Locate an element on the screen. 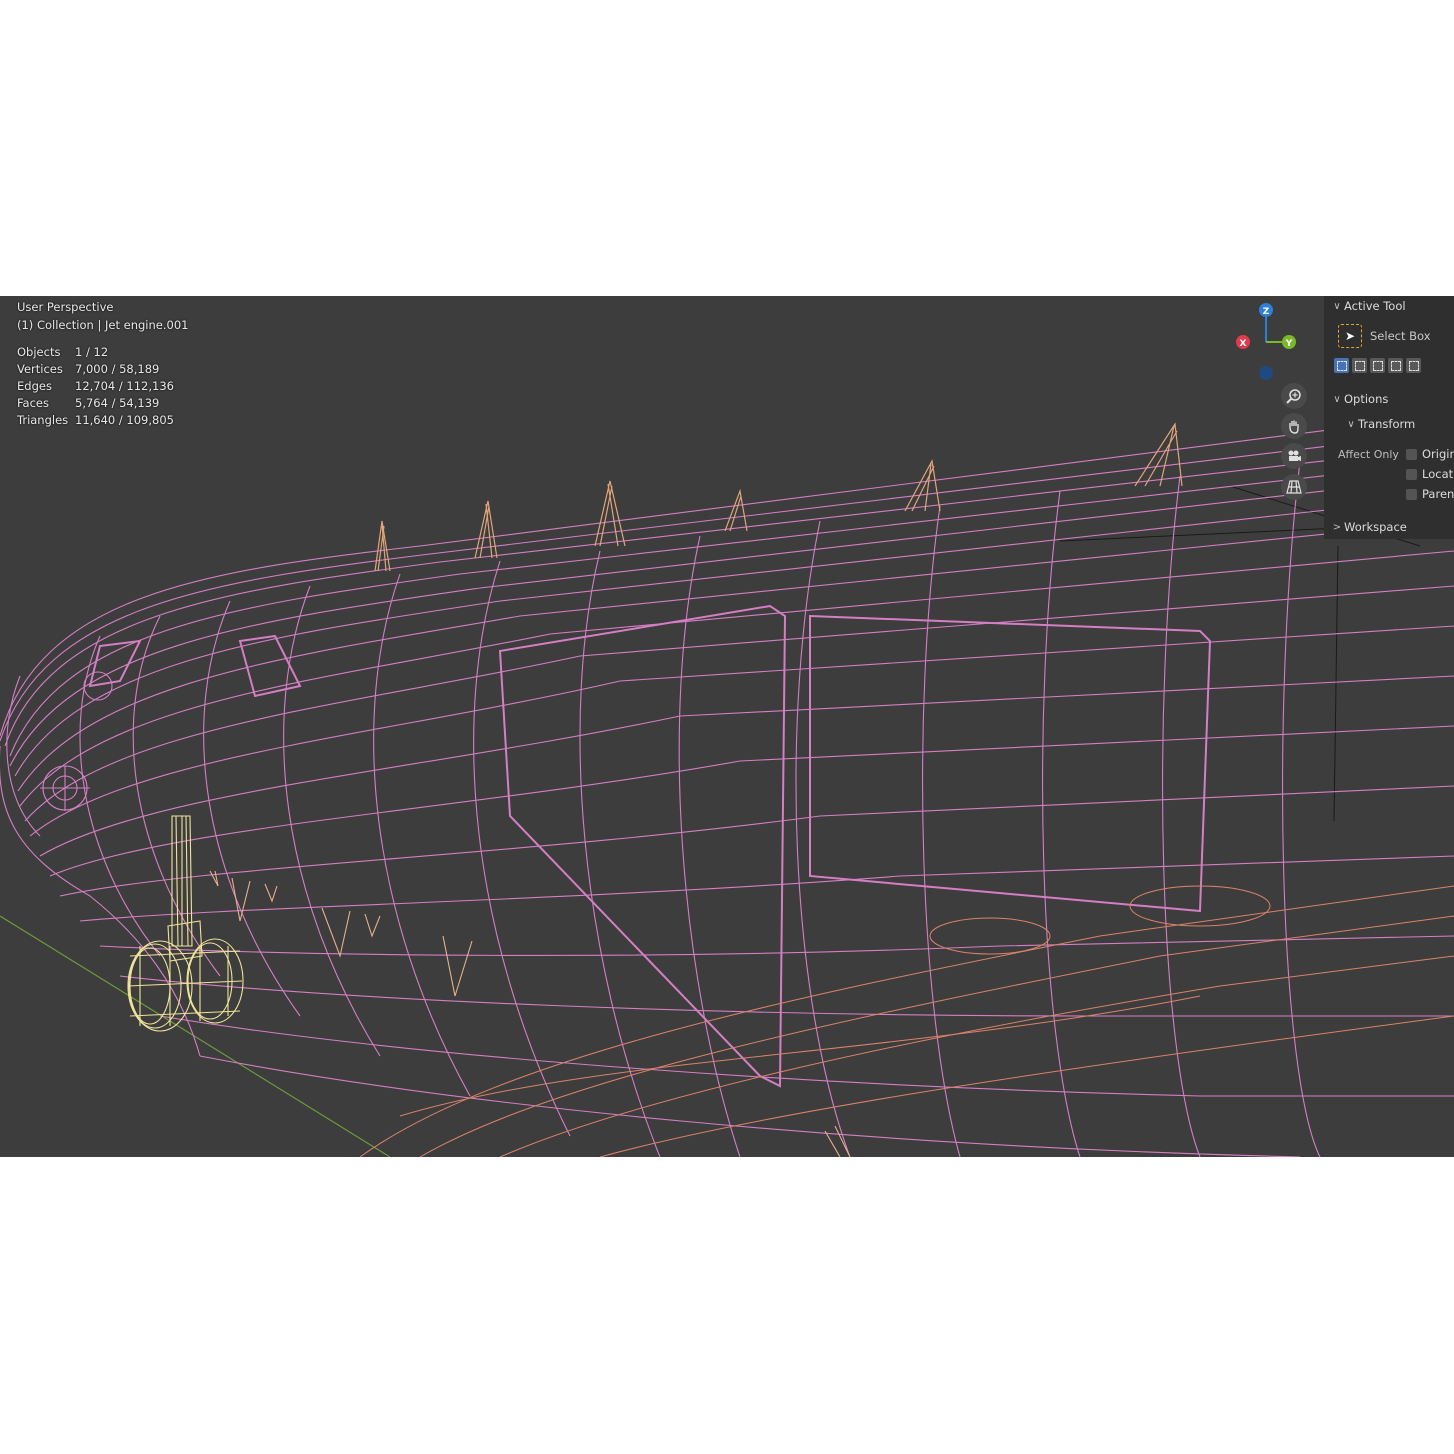 Image resolution: width=1454 pixels, height=1454 pixels. active-tool-header: ∨ Active Tool is located at coordinates (1368, 306).